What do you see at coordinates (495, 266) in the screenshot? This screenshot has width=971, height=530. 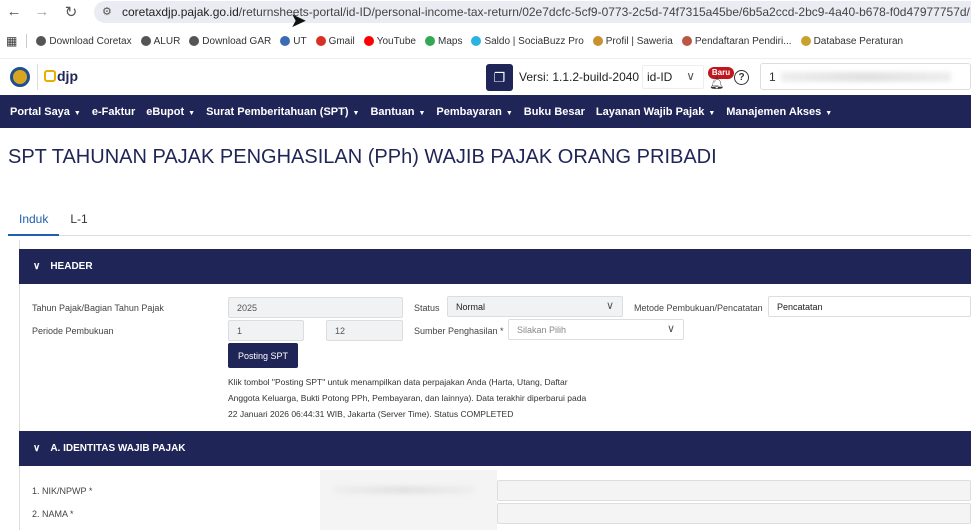 I see `header-section-bar: ∨ HEADER` at bounding box center [495, 266].